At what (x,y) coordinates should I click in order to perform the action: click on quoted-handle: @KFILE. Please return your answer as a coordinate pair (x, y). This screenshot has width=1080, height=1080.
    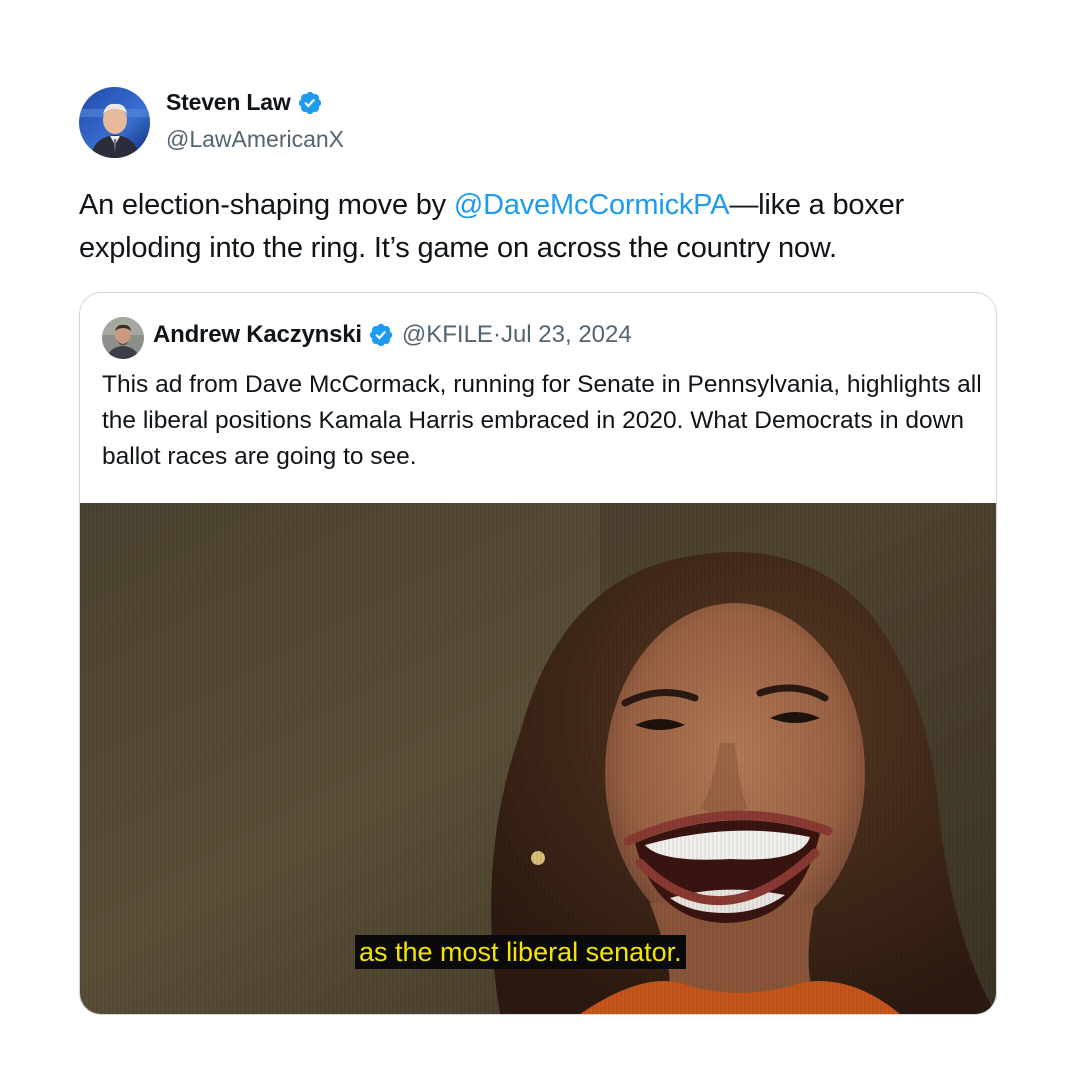
    Looking at the image, I should click on (447, 335).